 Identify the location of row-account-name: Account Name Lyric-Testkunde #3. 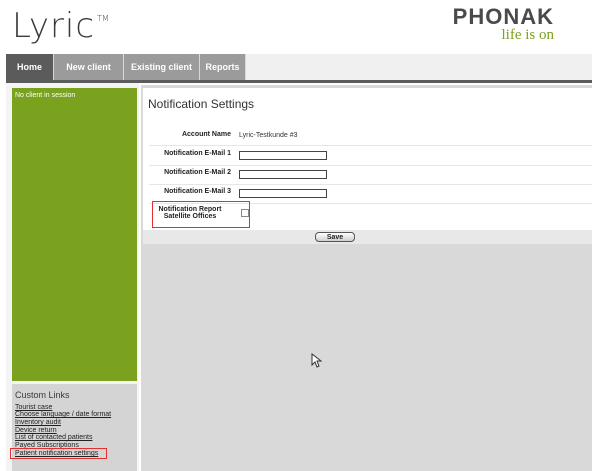
(370, 136).